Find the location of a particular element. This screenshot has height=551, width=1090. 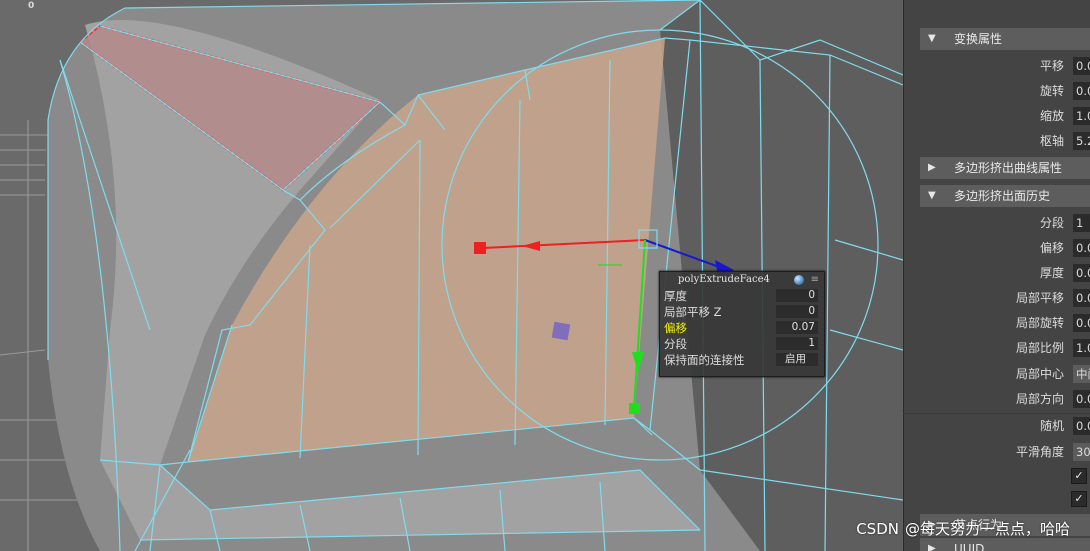

section-title: UUID is located at coordinates (969, 546).